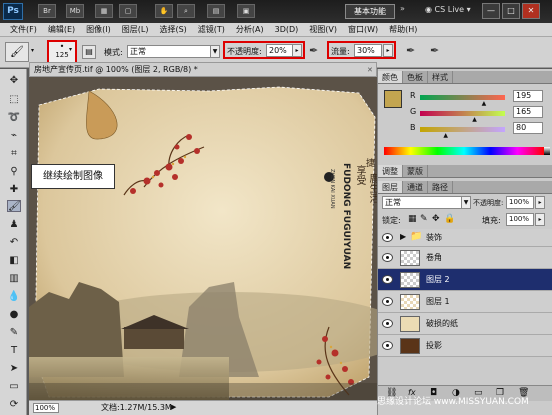 This screenshot has width=552, height=415. I want to click on flow-input: 30%, so click(368, 50).